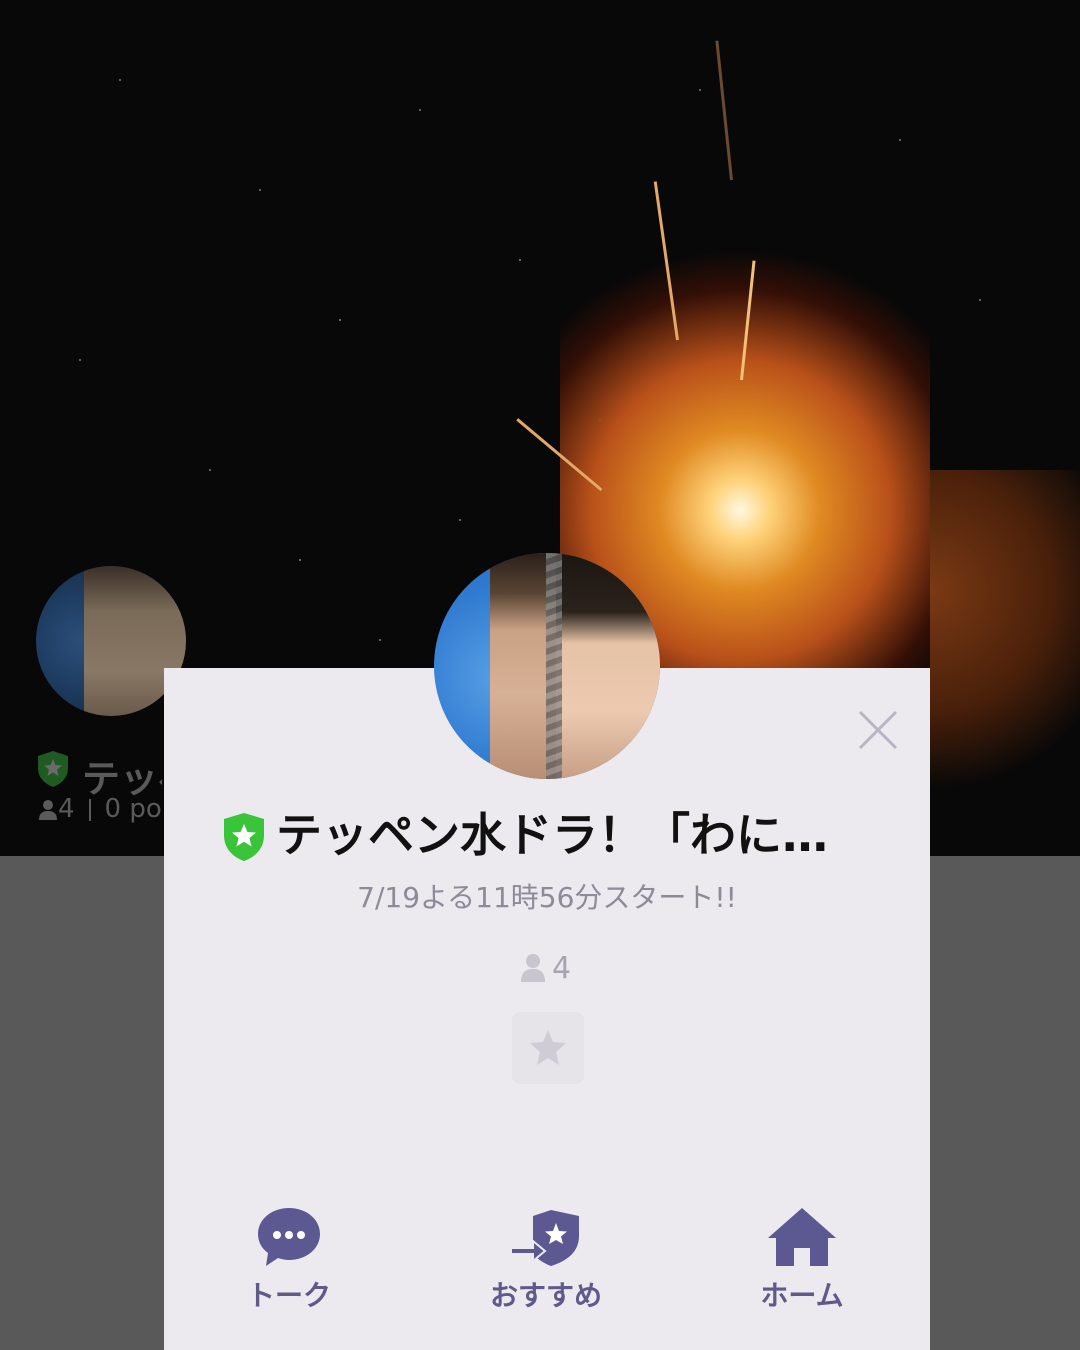 The height and width of the screenshot is (1350, 1080). I want to click on home-icon, so click(802, 1237).